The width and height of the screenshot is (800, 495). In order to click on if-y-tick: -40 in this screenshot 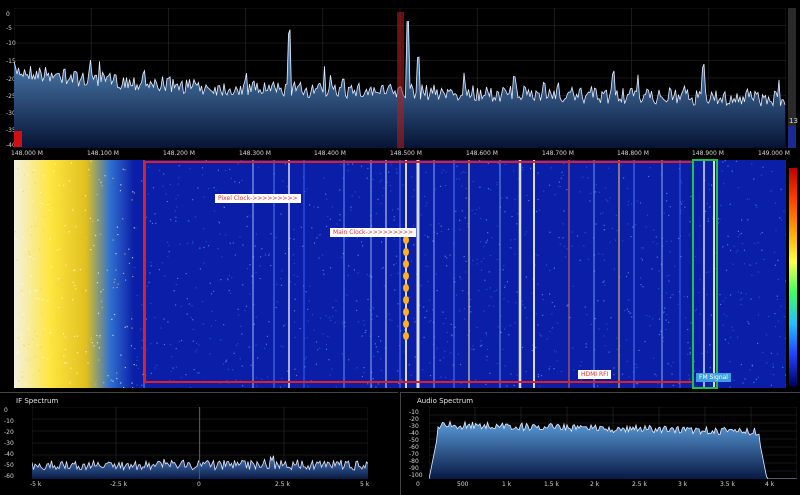, I will do `click(9, 454)`.